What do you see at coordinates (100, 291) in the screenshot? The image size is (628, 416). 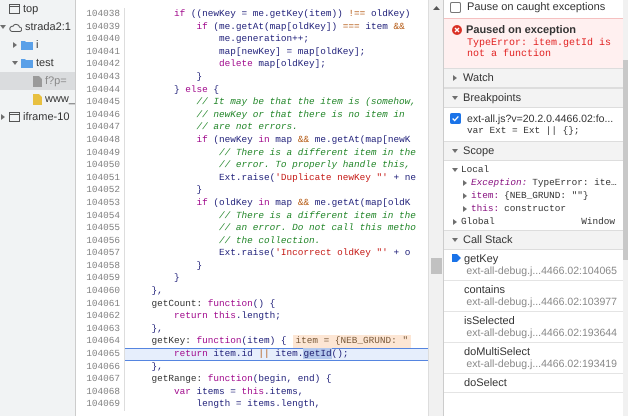 I see `line-number: 104060` at bounding box center [100, 291].